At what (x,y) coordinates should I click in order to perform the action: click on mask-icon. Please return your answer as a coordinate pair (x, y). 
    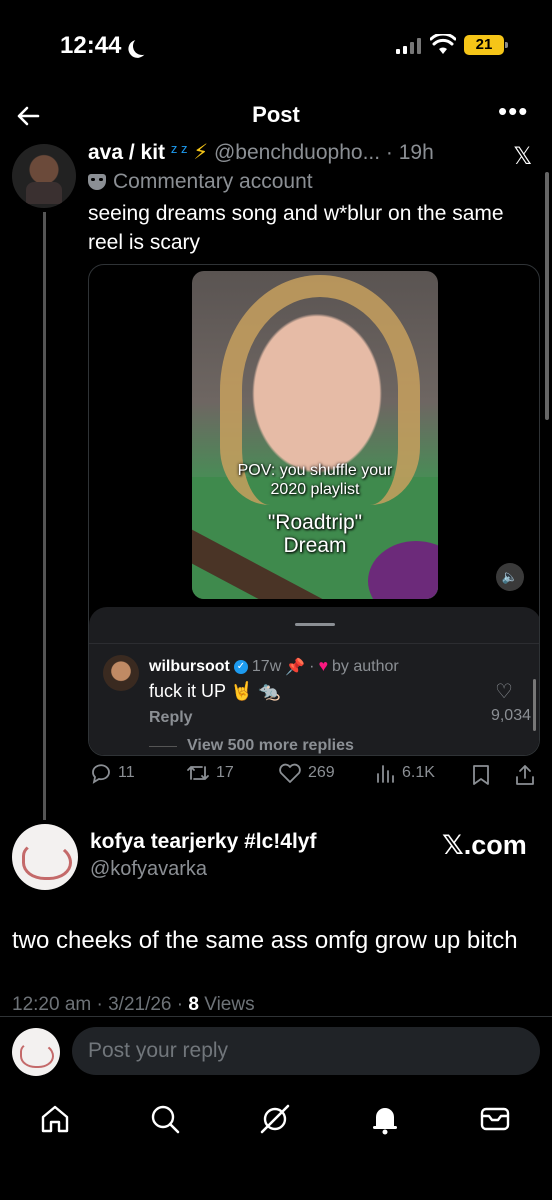
    Looking at the image, I should click on (97, 182).